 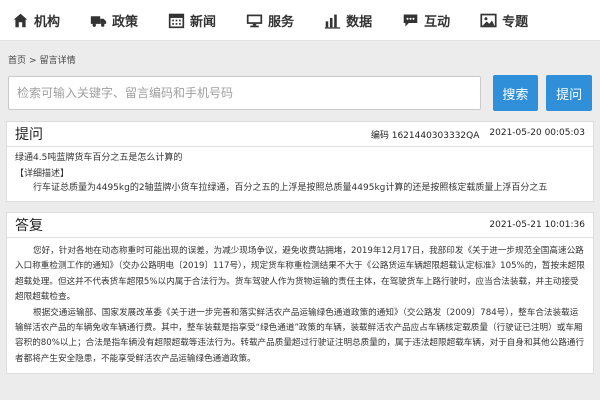 What do you see at coordinates (300, 55) in the screenshot?
I see `breadcrumb: 首页 > 留言详情` at bounding box center [300, 55].